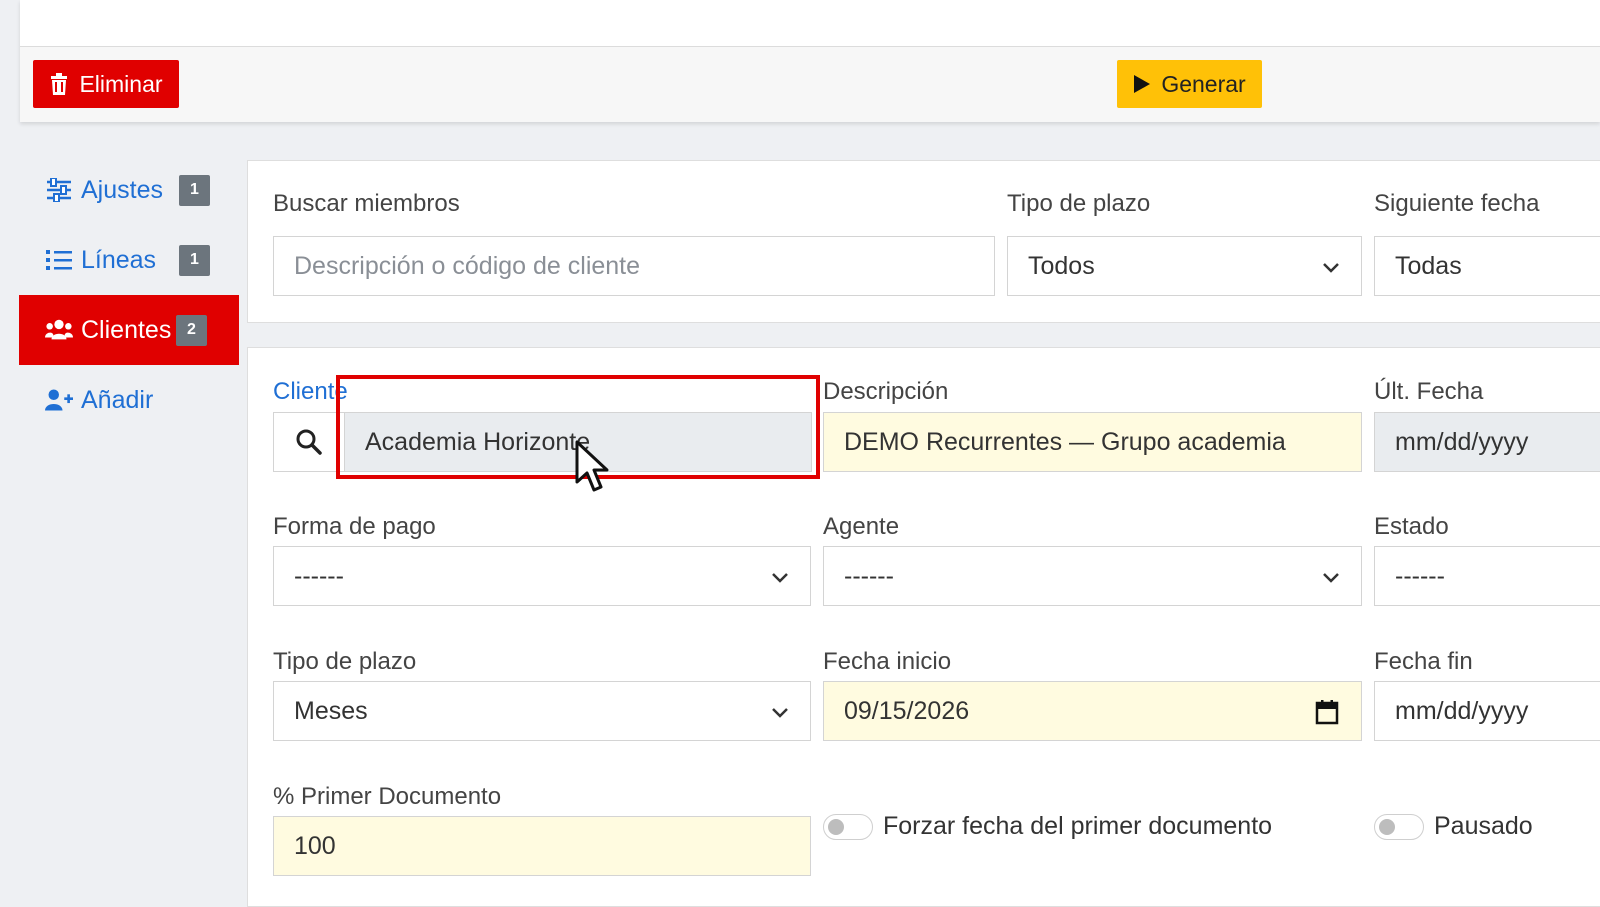  What do you see at coordinates (869, 575) in the screenshot?
I see `agent-value: ------` at bounding box center [869, 575].